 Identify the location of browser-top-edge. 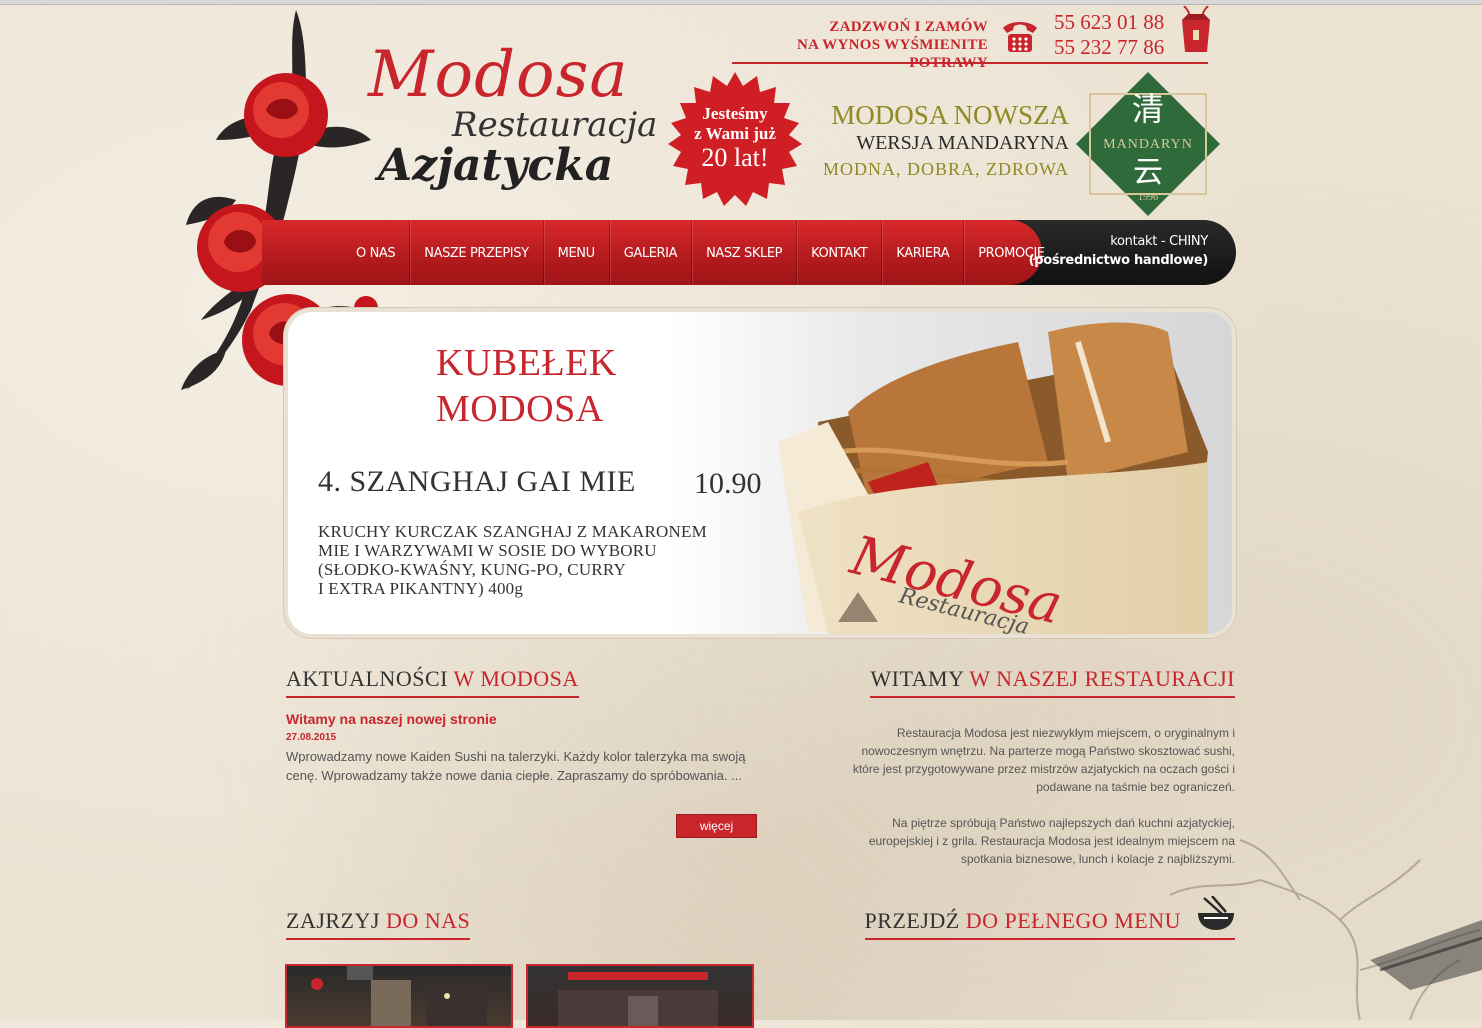
(741, 2).